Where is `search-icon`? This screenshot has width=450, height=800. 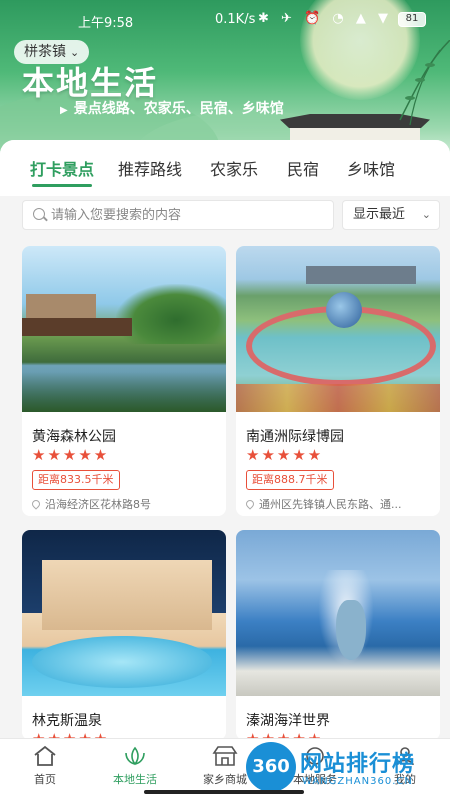
search-icon is located at coordinates (39, 214).